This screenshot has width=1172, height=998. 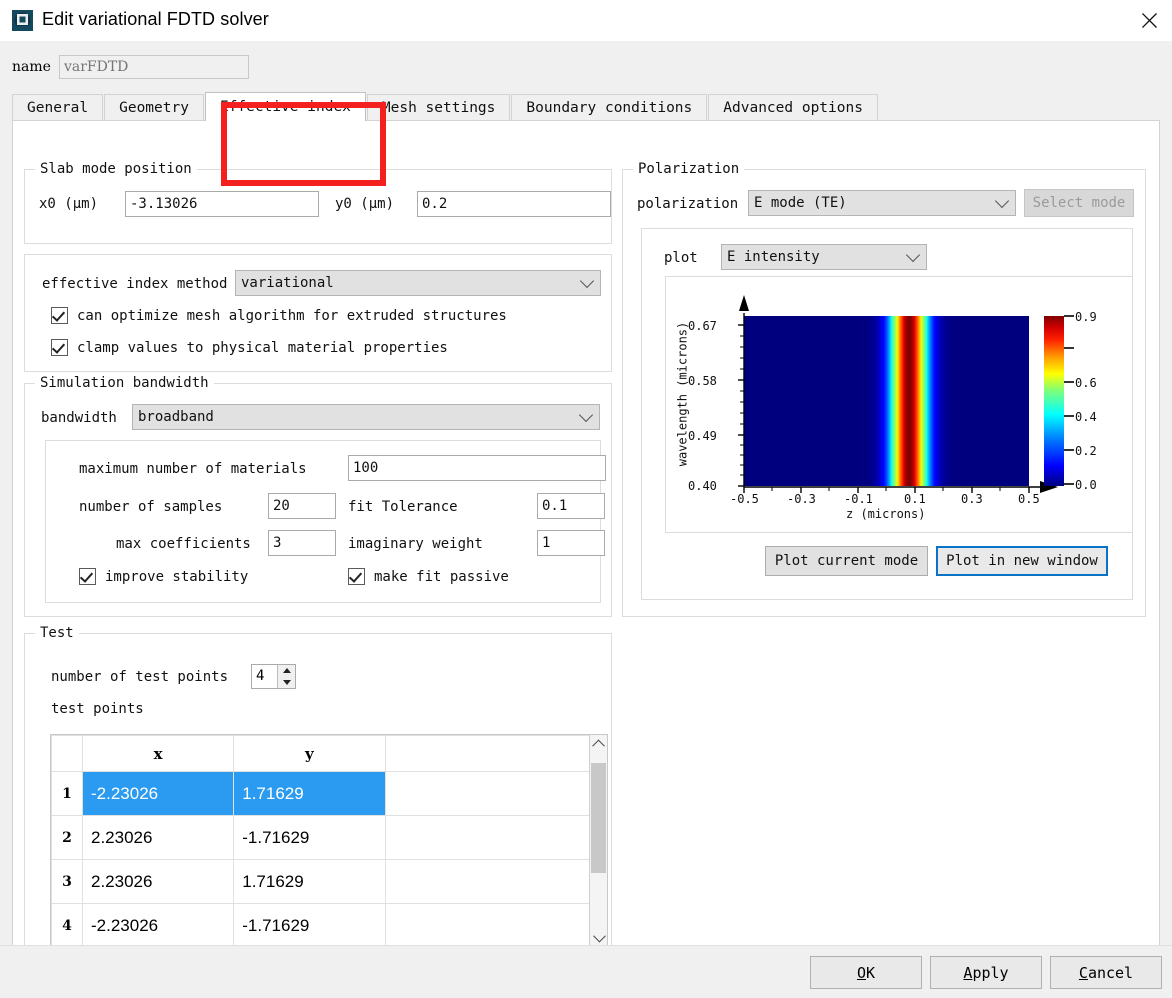 I want to click on colorbar-tick-0: 0.9, so click(x=1086, y=317).